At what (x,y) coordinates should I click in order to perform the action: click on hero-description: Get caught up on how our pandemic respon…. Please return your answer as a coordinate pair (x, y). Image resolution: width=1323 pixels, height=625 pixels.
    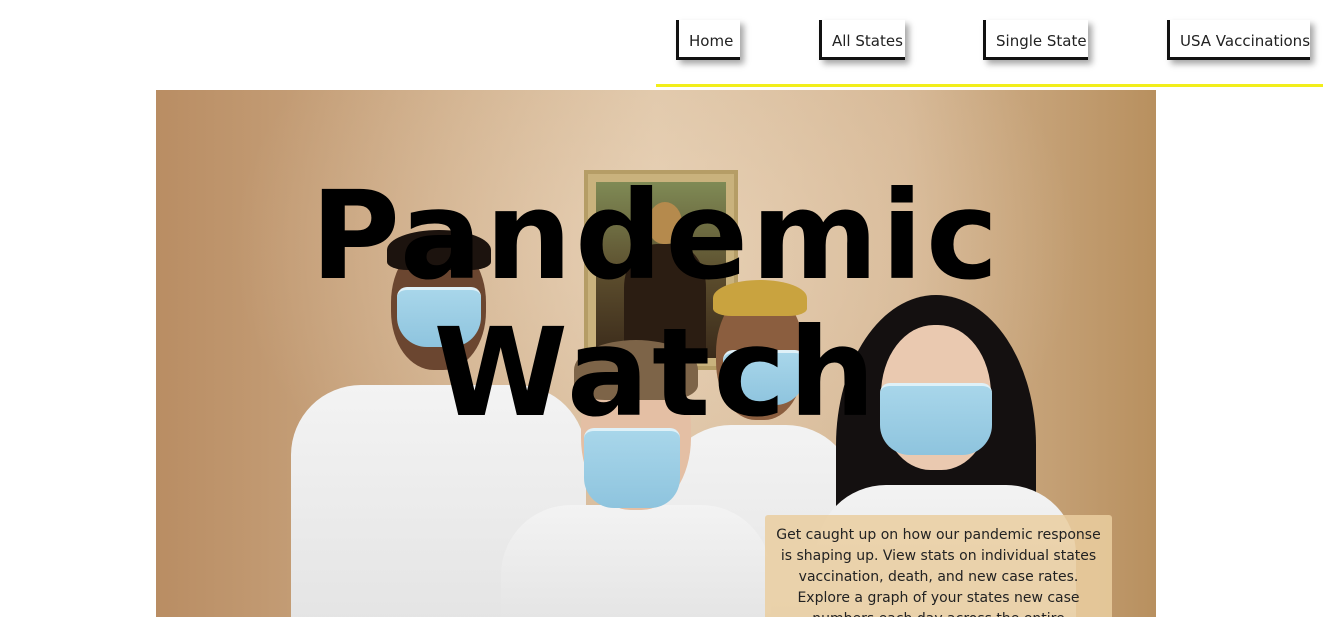
    Looking at the image, I should click on (938, 566).